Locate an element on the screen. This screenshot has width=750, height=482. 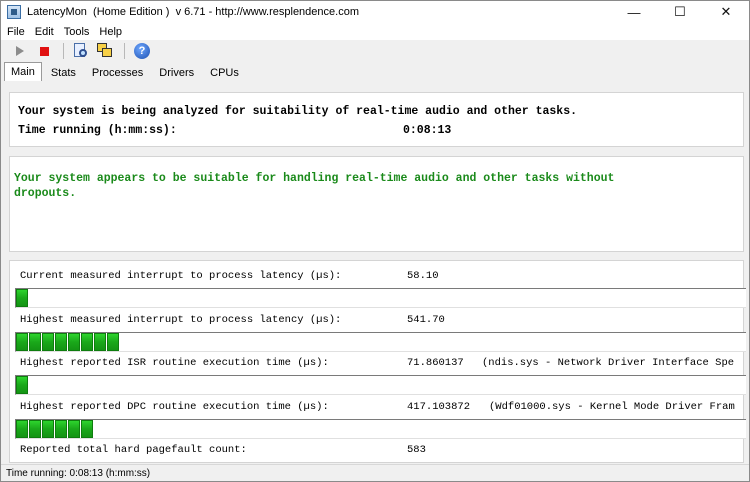
minimize-button: — is located at coordinates (634, 12).